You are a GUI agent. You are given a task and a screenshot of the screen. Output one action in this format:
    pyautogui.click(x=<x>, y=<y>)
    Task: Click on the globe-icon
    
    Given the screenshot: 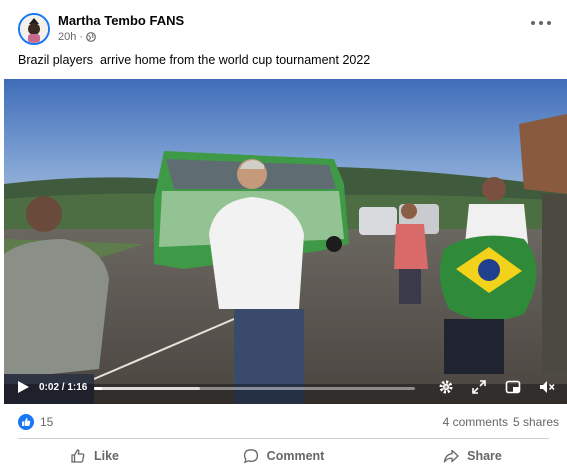 What is the action you would take?
    pyautogui.click(x=91, y=37)
    